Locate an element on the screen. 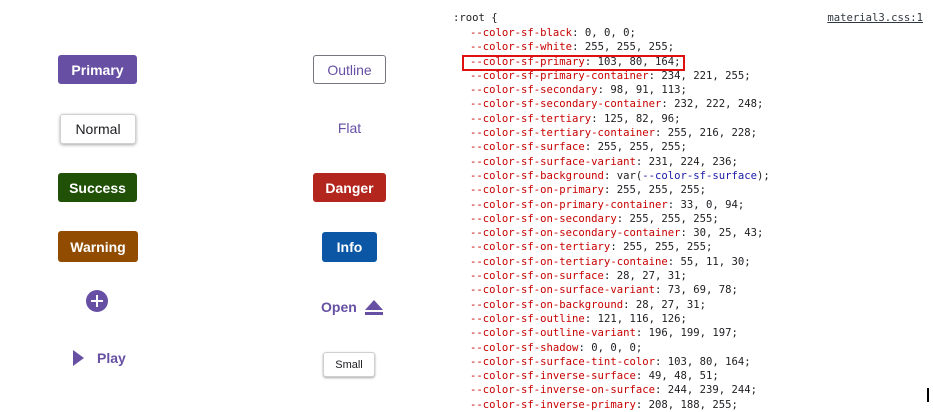 Image resolution: width=933 pixels, height=412 pixels. css-declaration: --color-sf-inverse-surface: 49, 48, 51; is located at coordinates (620, 376).